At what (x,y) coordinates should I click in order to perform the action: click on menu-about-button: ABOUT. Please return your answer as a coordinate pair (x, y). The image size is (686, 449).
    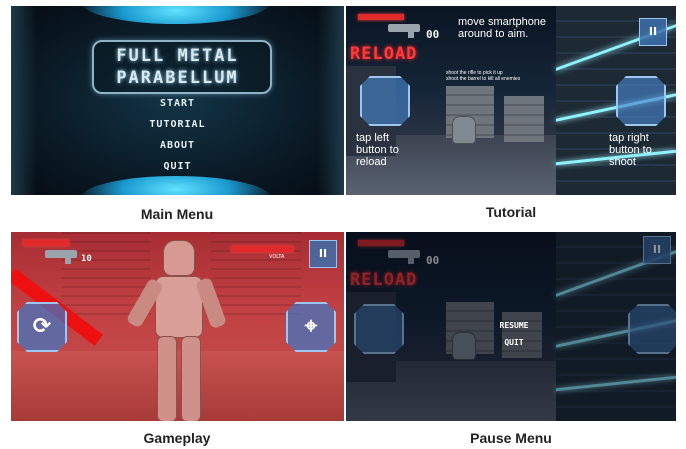
    Looking at the image, I should click on (177, 145).